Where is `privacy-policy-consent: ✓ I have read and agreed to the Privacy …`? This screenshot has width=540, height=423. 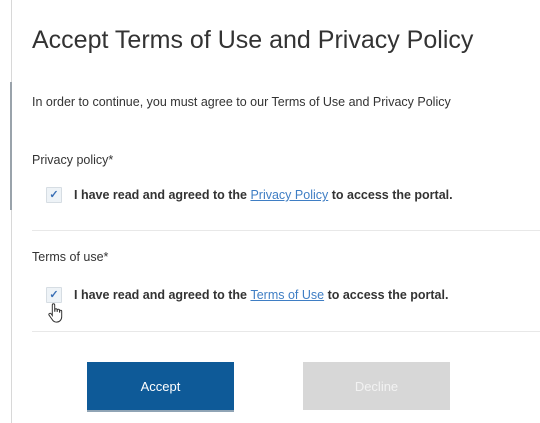 privacy-policy-consent: ✓ I have read and agreed to the Privacy … is located at coordinates (249, 195).